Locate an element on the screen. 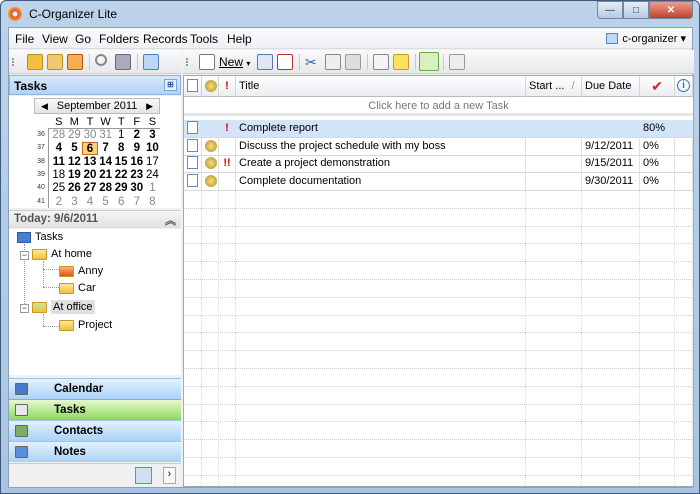 The height and width of the screenshot is (494, 700). edit-folder-icon is located at coordinates (55, 62).